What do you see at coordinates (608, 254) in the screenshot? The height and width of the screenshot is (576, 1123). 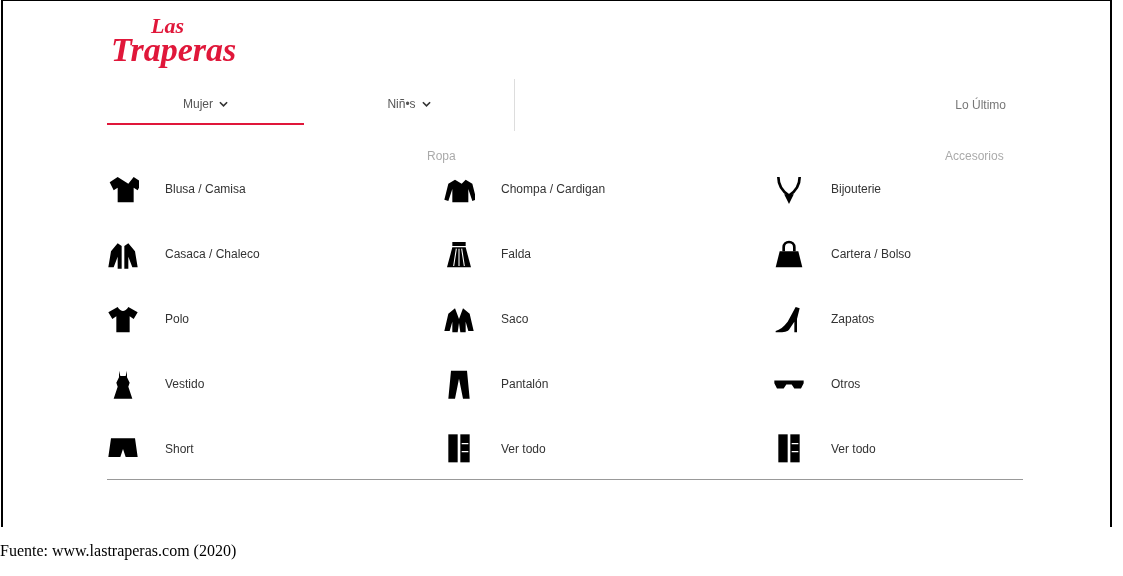 I see `category-link: Falda` at bounding box center [608, 254].